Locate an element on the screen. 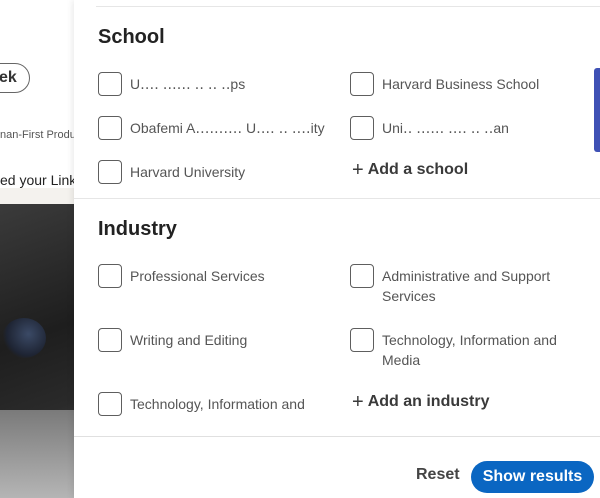 Image resolution: width=600 pixels, height=498 pixels. school-option-label: Harvard Business School is located at coordinates (461, 84).